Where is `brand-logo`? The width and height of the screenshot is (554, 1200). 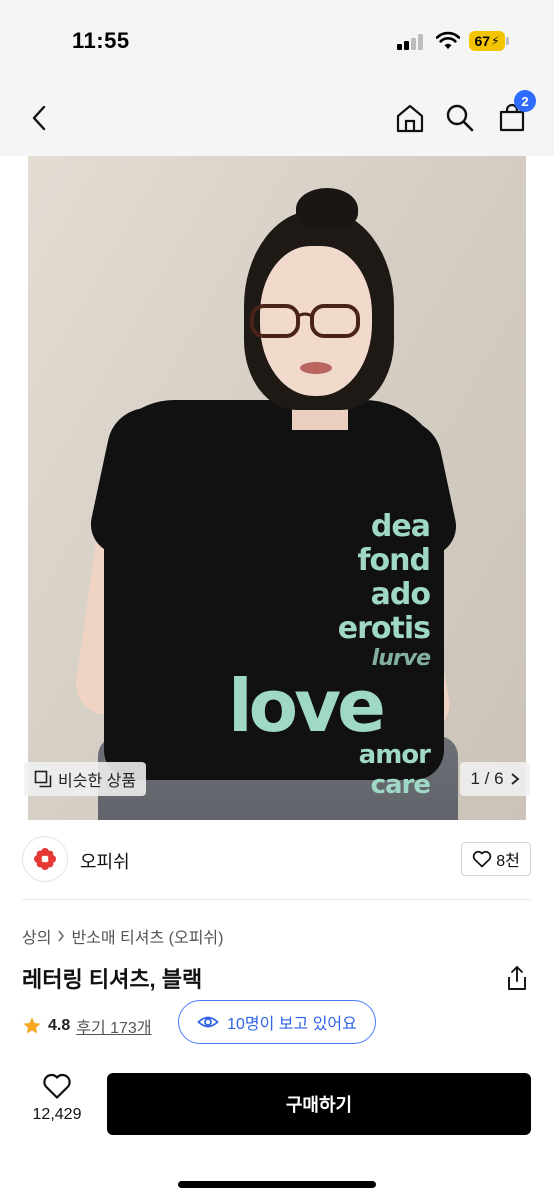
brand-logo is located at coordinates (45, 859).